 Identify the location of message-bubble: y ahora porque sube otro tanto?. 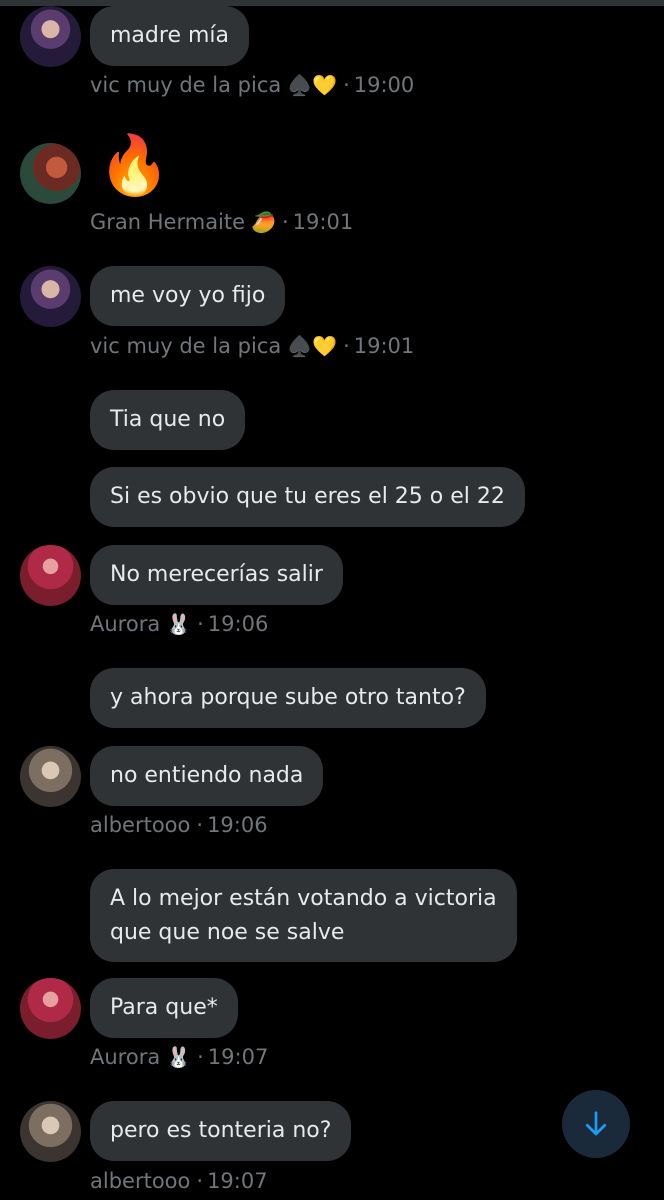
(288, 698).